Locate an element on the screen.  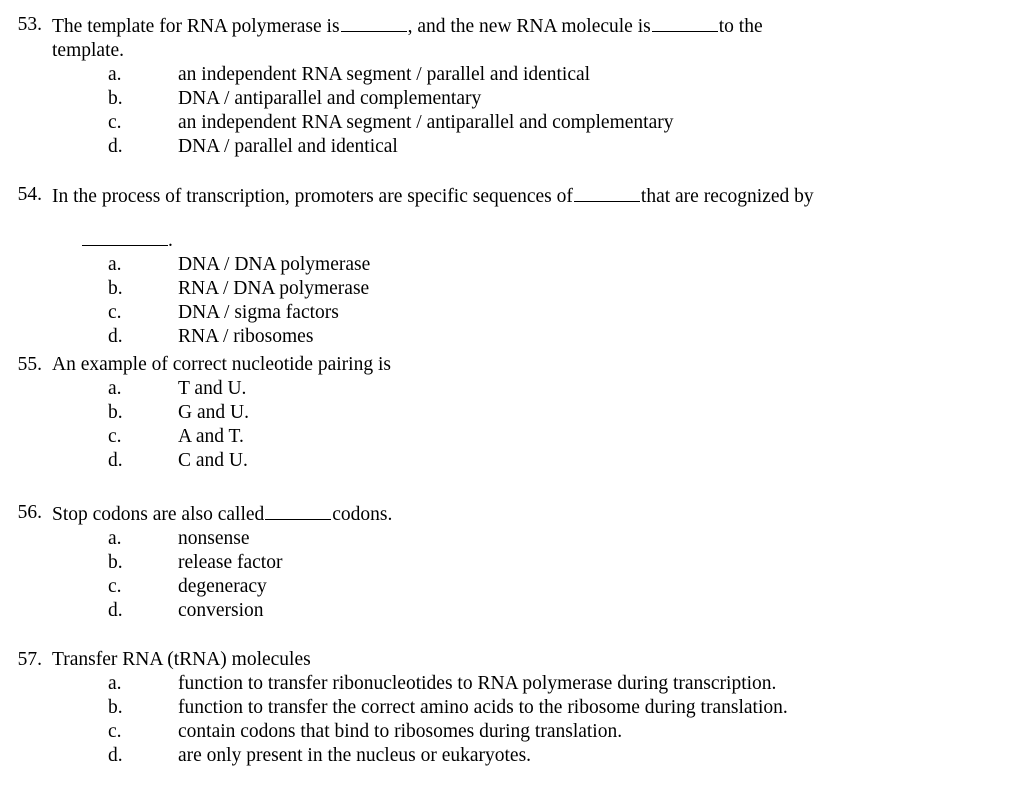
question-57-stem-row: 57. Transfer RNA (tRNA) molecules is located at coordinates (500, 660).